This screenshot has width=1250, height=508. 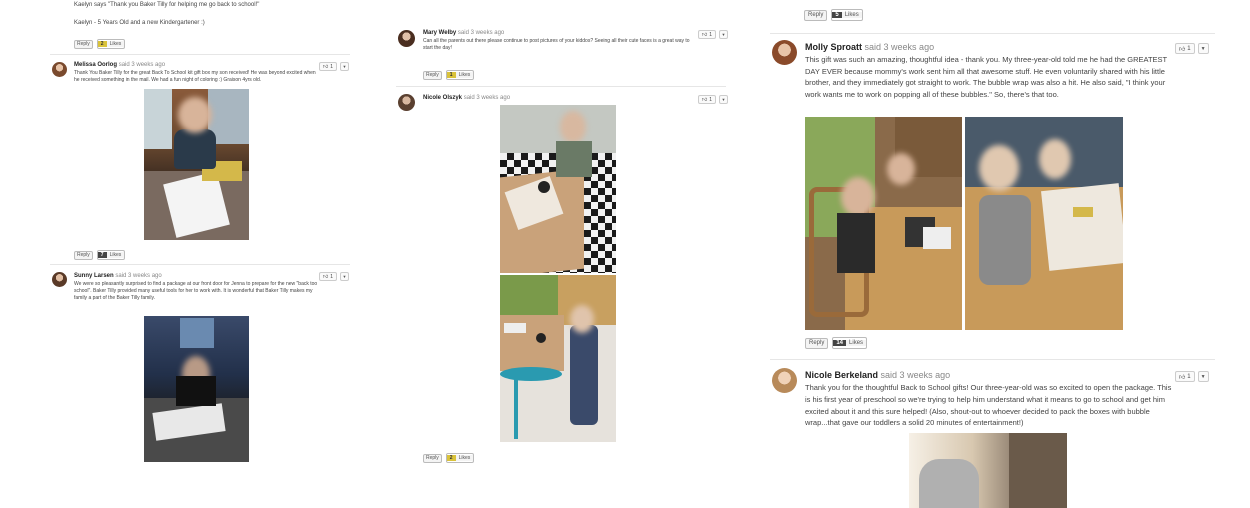 What do you see at coordinates (442, 98) in the screenshot?
I see `author-name: Nicole Olszyk` at bounding box center [442, 98].